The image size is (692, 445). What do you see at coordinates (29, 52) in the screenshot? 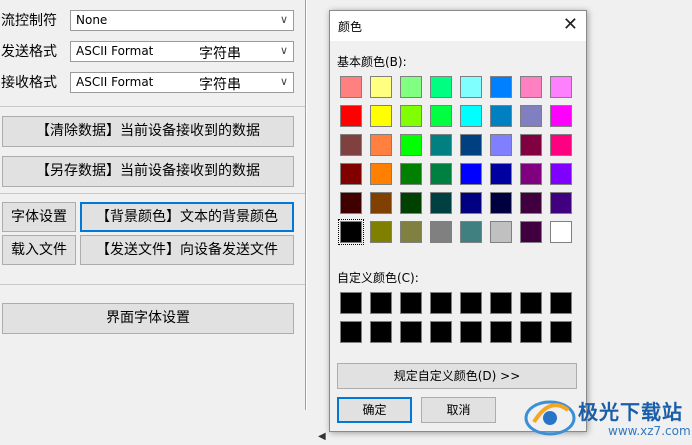
I see `send-format-label: 发送格式` at bounding box center [29, 52].